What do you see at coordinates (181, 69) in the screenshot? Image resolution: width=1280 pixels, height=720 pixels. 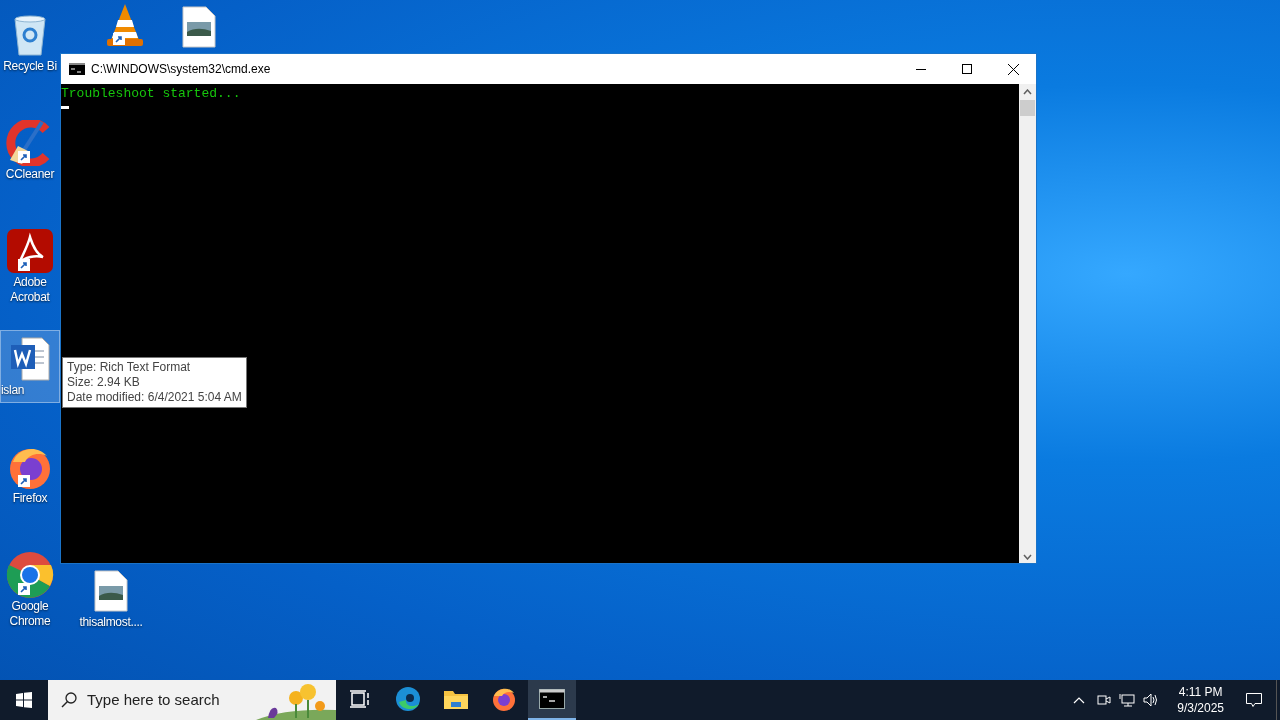 I see `window-title: C:\WINDOWS\system32\cmd.exe` at bounding box center [181, 69].